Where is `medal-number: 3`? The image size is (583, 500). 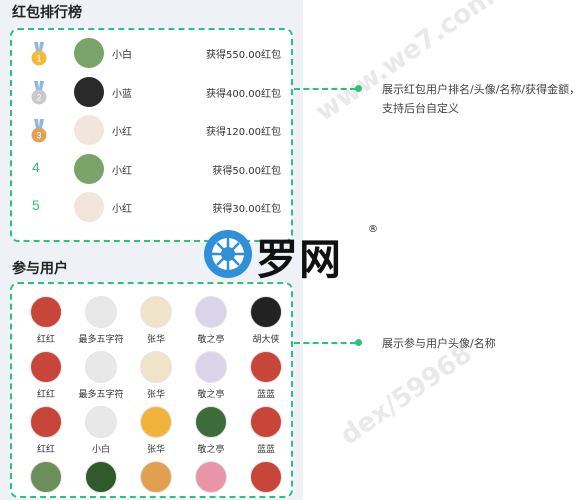
medal-number: 3 is located at coordinates (38, 136).